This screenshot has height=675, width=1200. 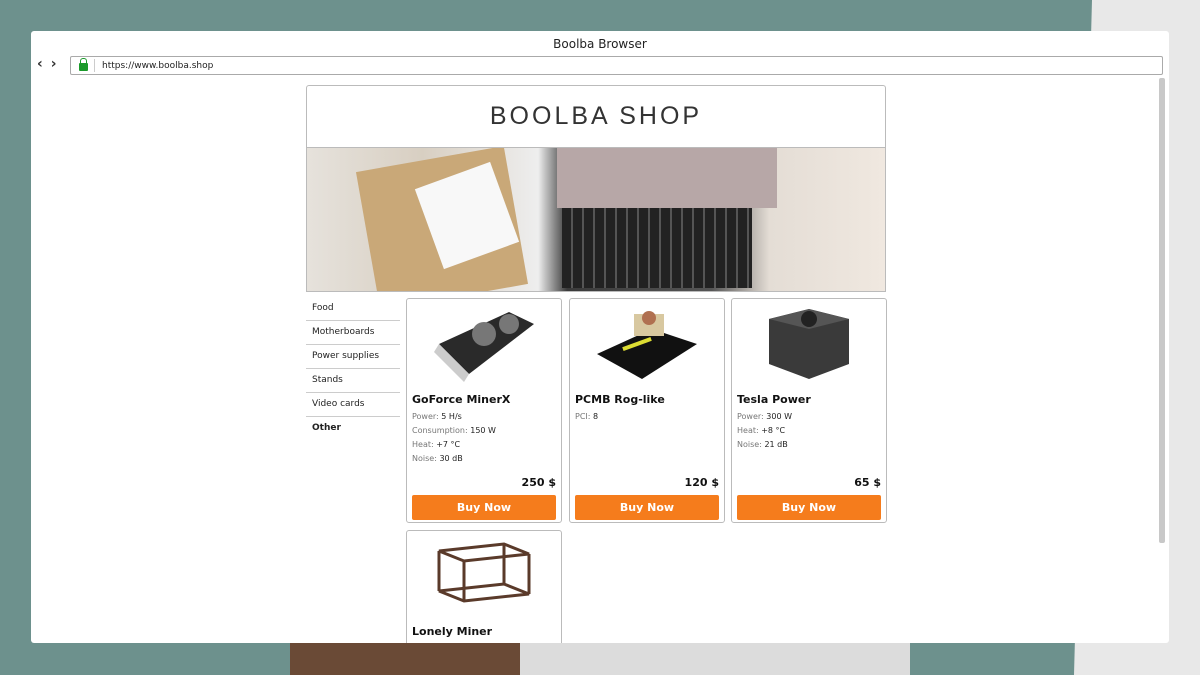 I want to click on motherboard-image, so click(x=647, y=344).